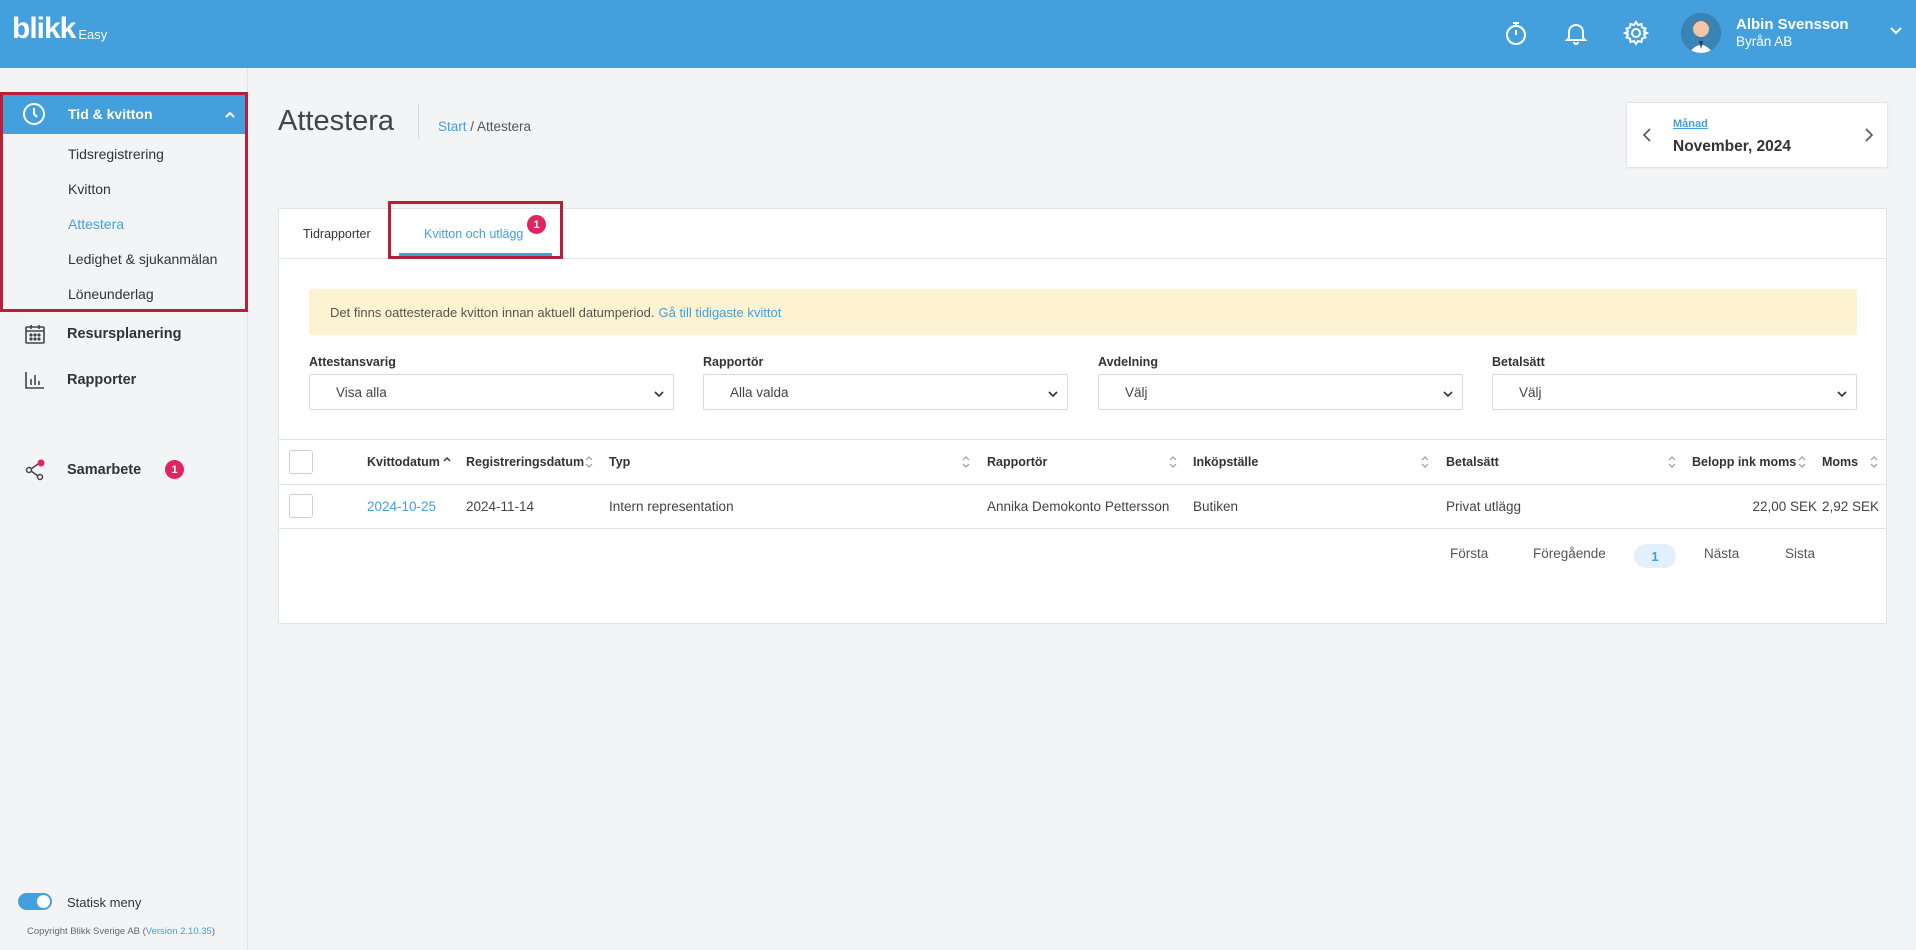 The image size is (1916, 950). Describe the element at coordinates (671, 506) in the screenshot. I see `cell-typ: Intern representation` at that location.